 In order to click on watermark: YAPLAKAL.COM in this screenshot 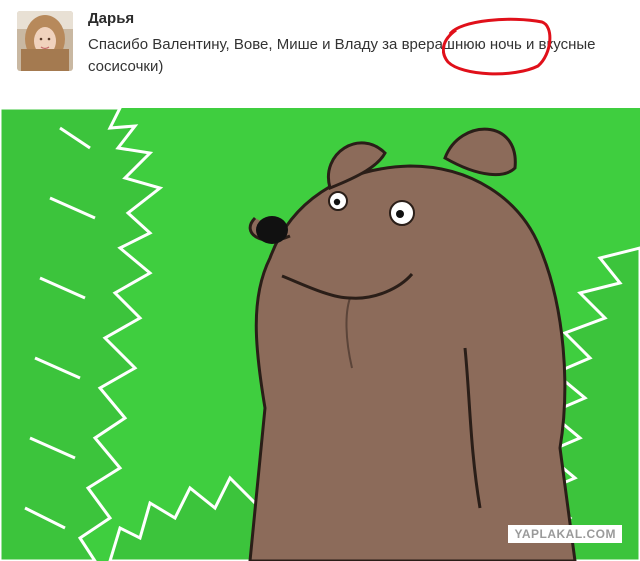, I will do `click(565, 534)`.